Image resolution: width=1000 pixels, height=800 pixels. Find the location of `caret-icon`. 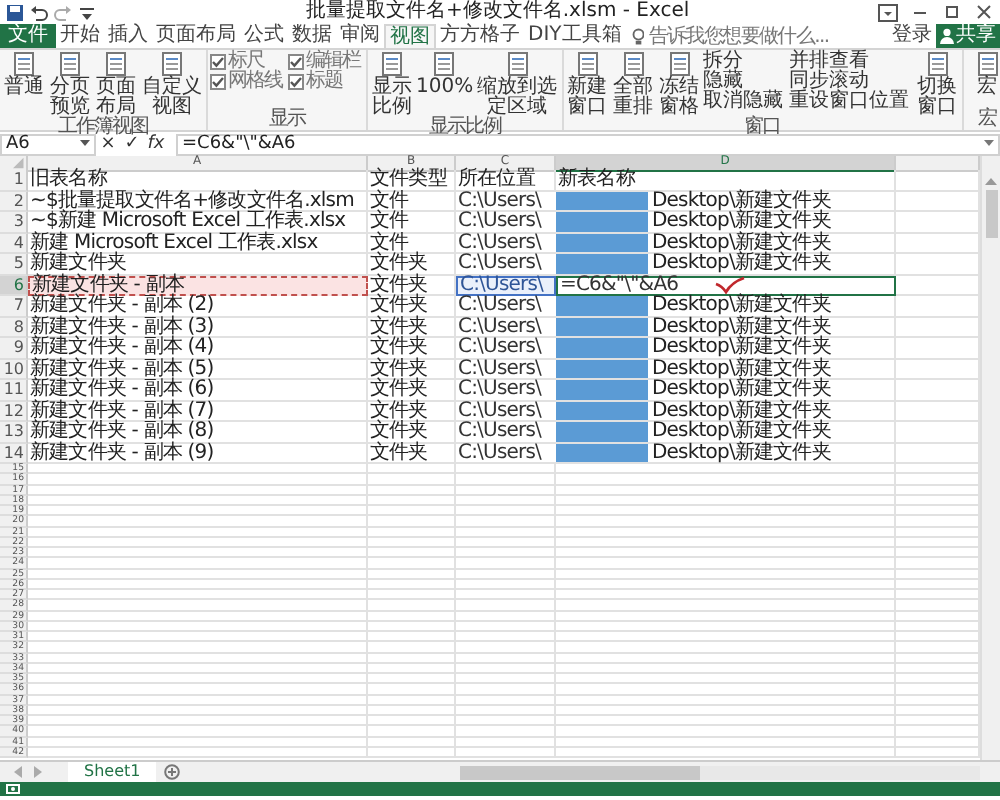

caret-icon is located at coordinates (85, 144).